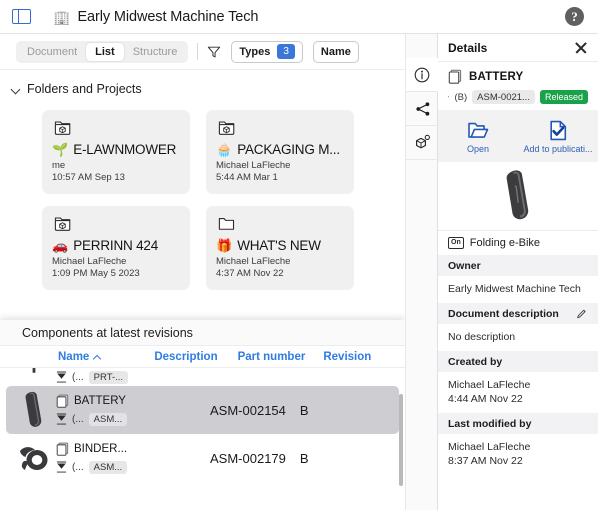 Image resolution: width=598 pixels, height=510 pixels. What do you see at coordinates (267, 51) in the screenshot?
I see `types-filter-button: Types 3` at bounding box center [267, 51].